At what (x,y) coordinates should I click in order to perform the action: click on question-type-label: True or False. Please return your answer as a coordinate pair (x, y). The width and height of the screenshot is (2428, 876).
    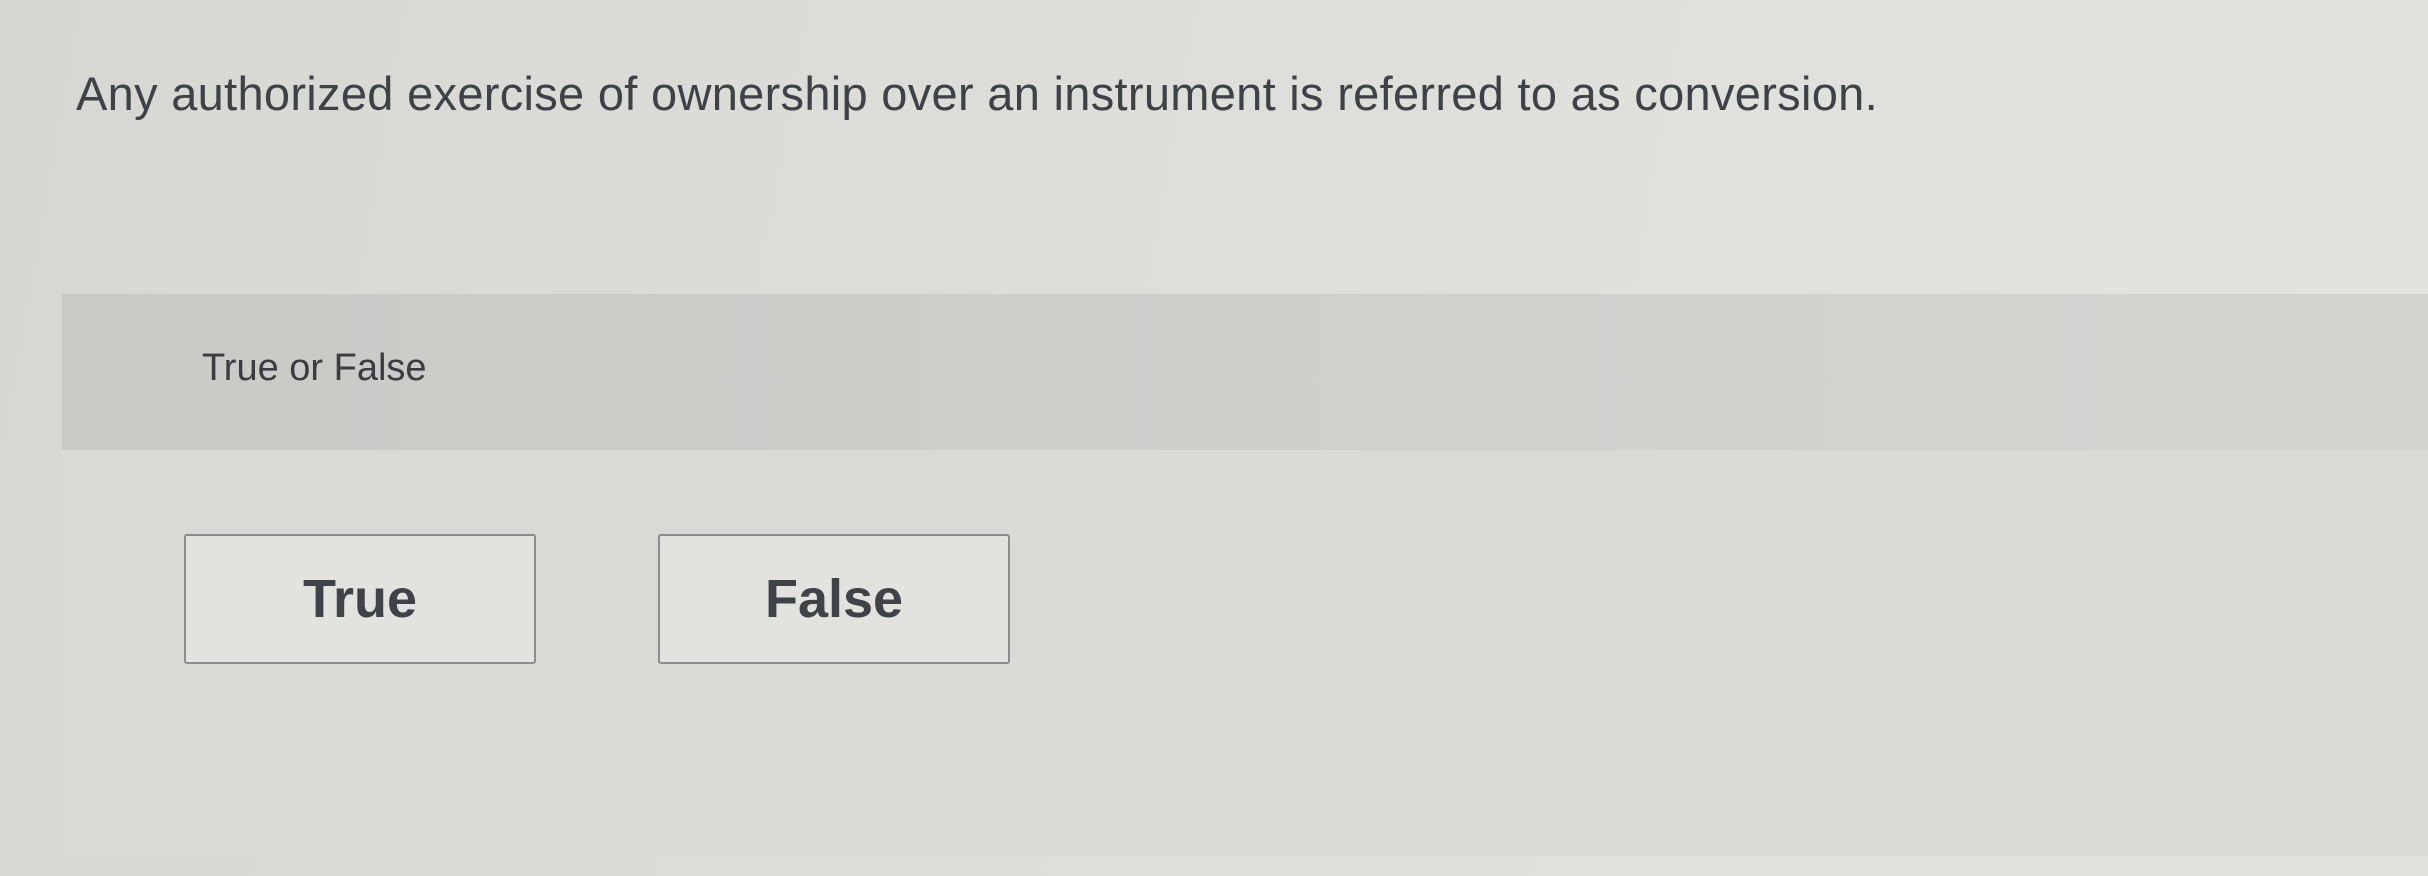
    Looking at the image, I should click on (314, 368).